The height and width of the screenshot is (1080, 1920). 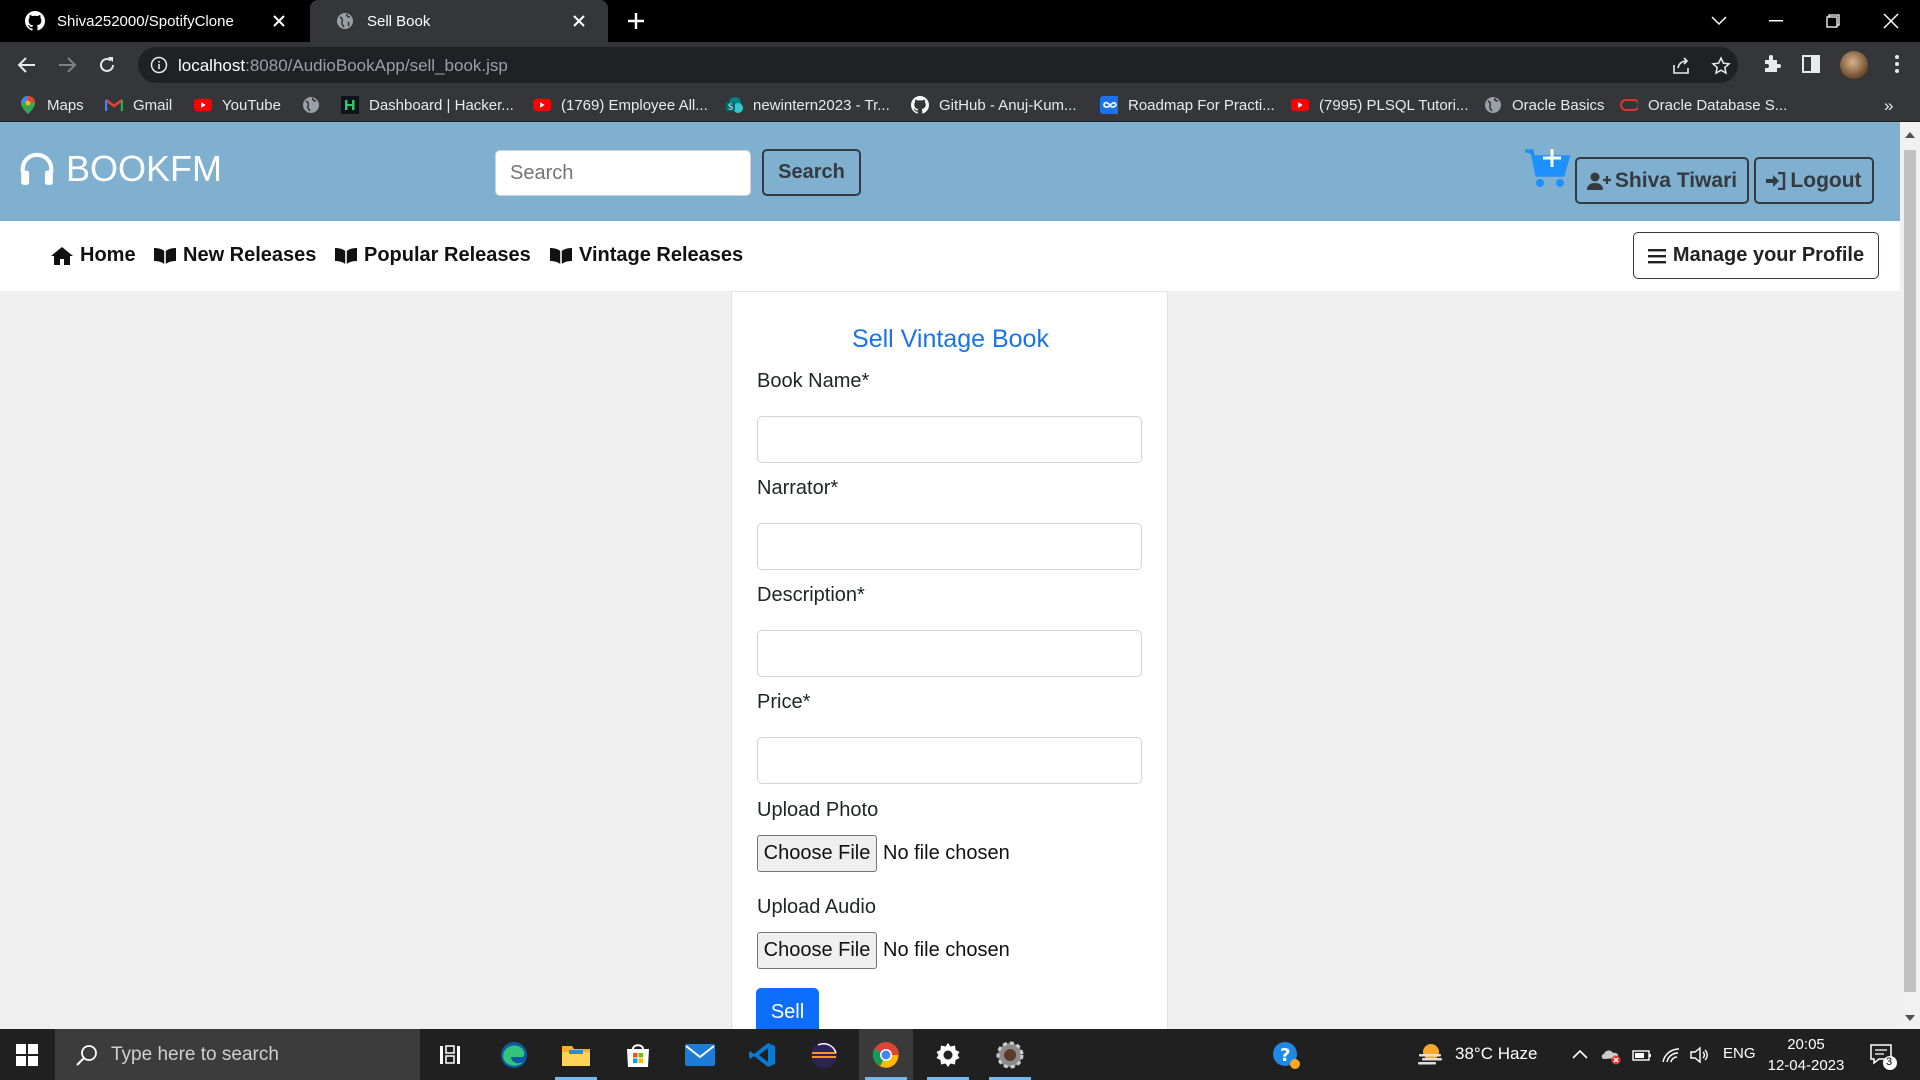 I want to click on vscode-icon, so click(x=762, y=1054).